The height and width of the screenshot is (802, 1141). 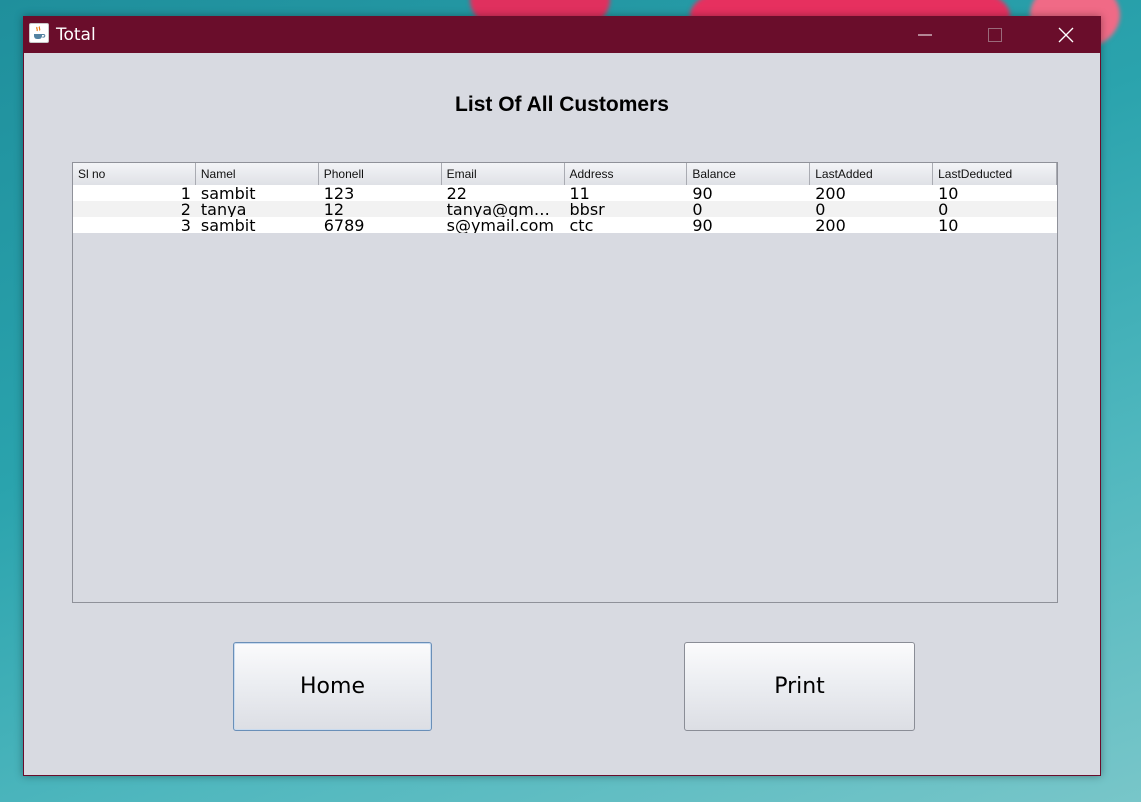 I want to click on column-header-email: Email, so click(x=503, y=174).